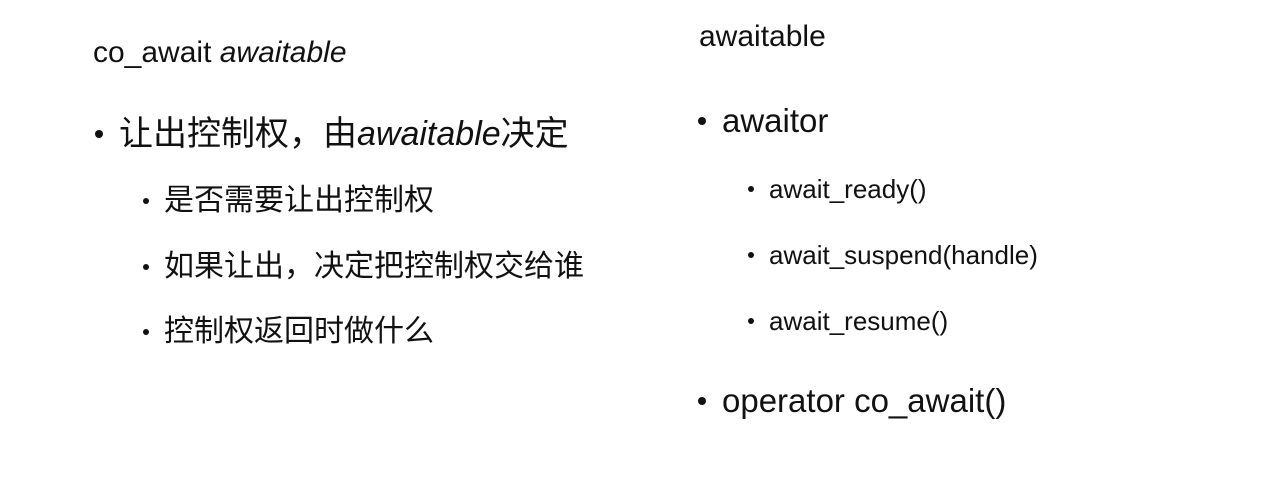 The image size is (1264, 482). I want to click on right-main-bullet-1: awaitor, so click(763, 120).